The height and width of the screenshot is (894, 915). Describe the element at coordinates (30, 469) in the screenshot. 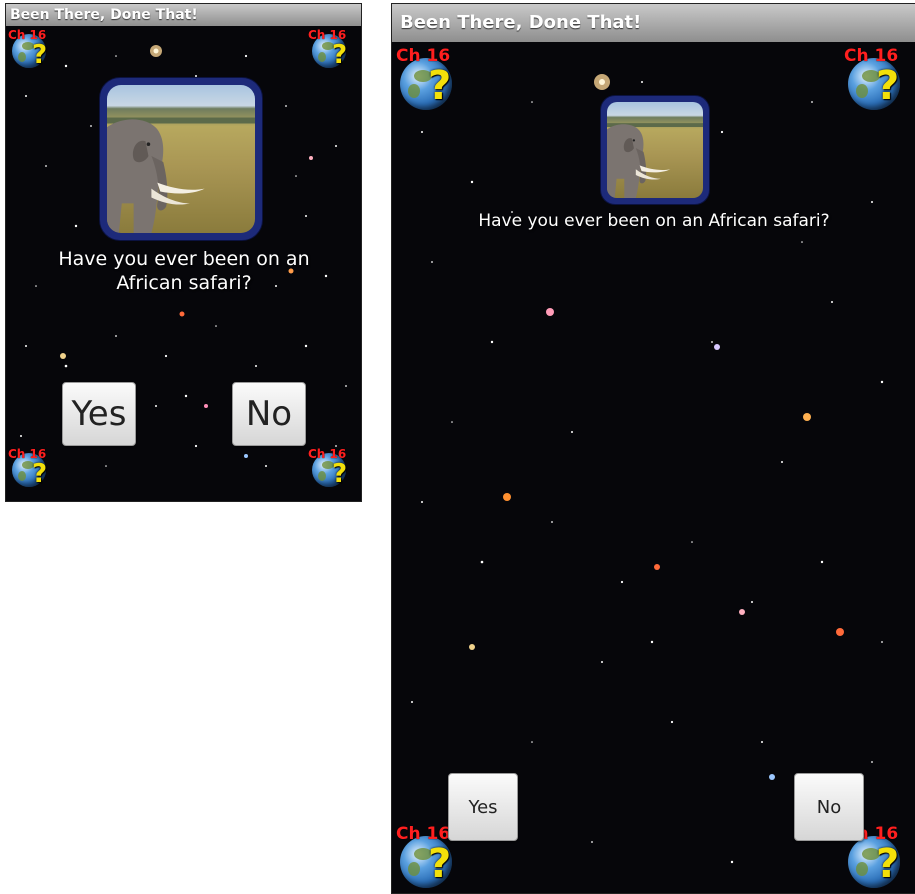

I see `corner-badge-bottom-left: ? Ch 16` at that location.